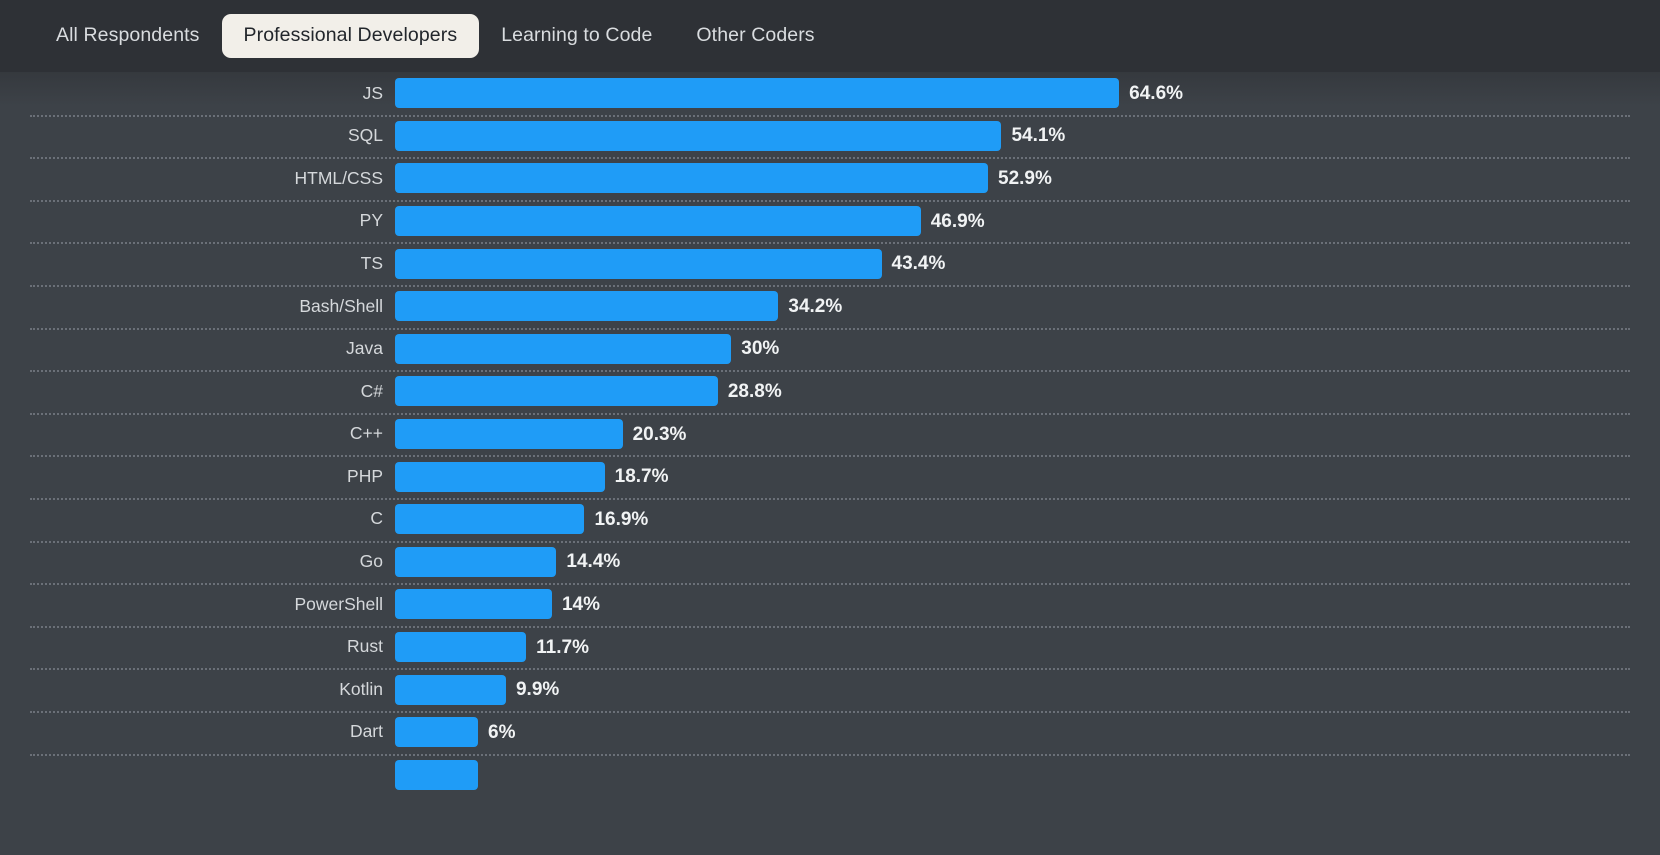  What do you see at coordinates (366, 433) in the screenshot?
I see `bar-row-label: C++` at bounding box center [366, 433].